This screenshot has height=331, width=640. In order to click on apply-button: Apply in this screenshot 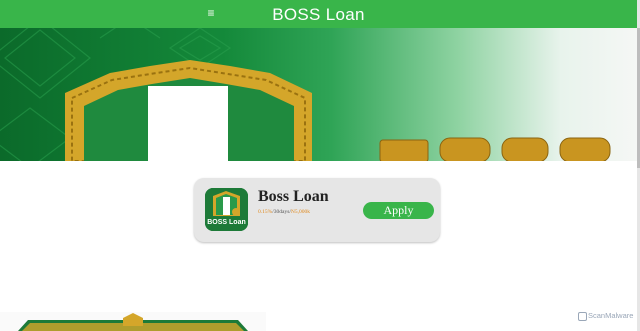, I will do `click(398, 210)`.